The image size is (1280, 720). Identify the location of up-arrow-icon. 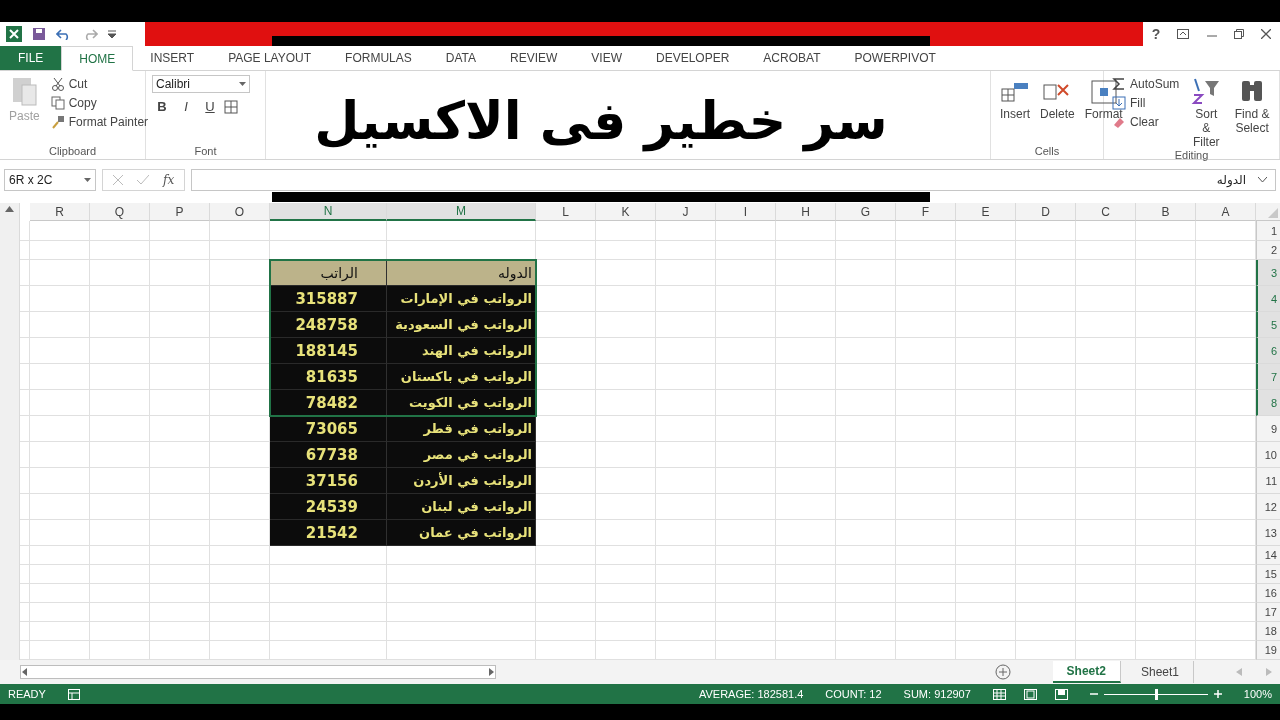
(9, 209).